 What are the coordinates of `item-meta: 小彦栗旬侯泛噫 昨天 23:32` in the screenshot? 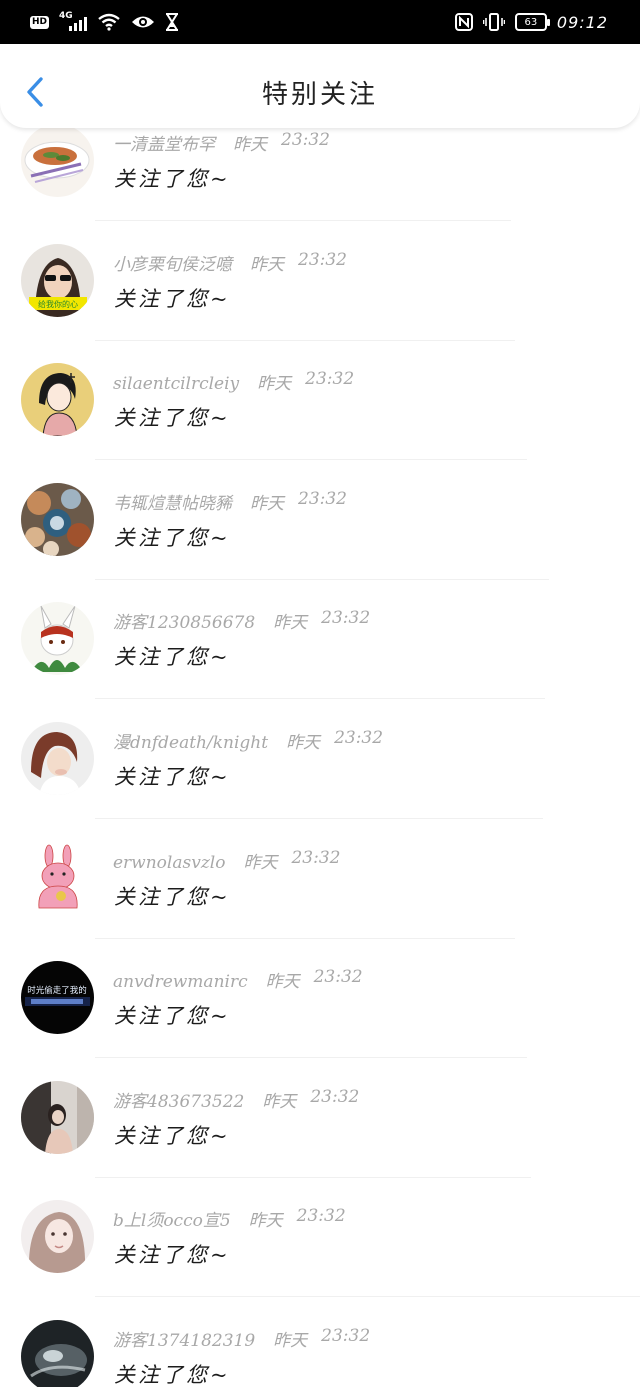 It's located at (230, 262).